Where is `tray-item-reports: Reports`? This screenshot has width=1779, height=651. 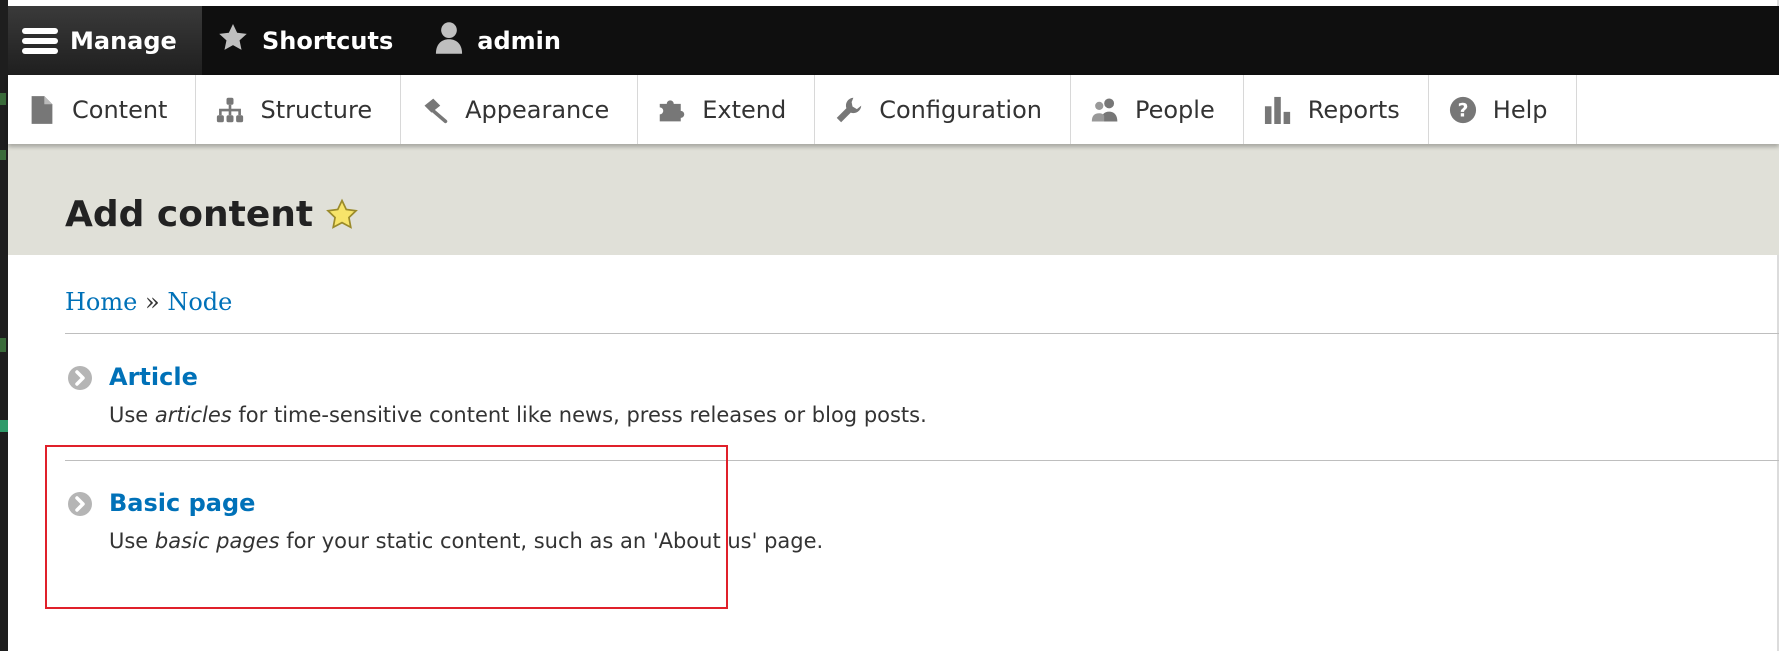
tray-item-reports: Reports is located at coordinates (1336, 109).